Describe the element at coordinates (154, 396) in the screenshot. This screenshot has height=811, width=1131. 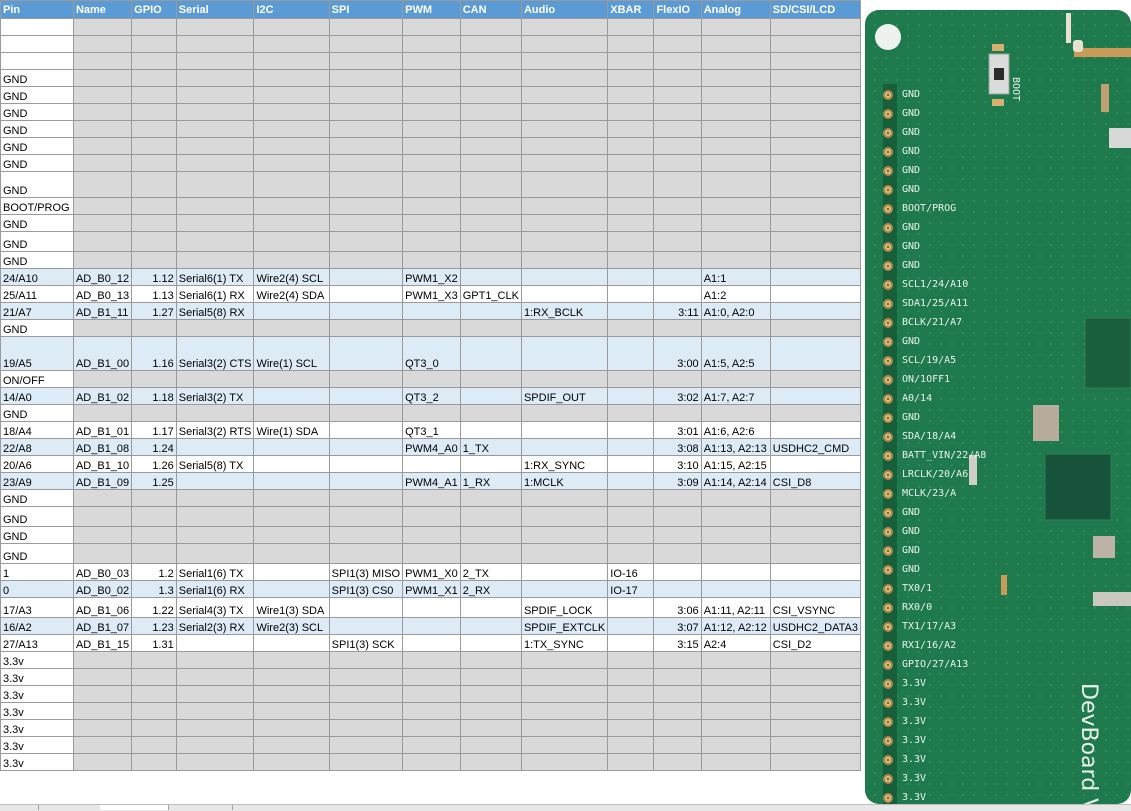
I see `cell-gpio: 1.18` at that location.